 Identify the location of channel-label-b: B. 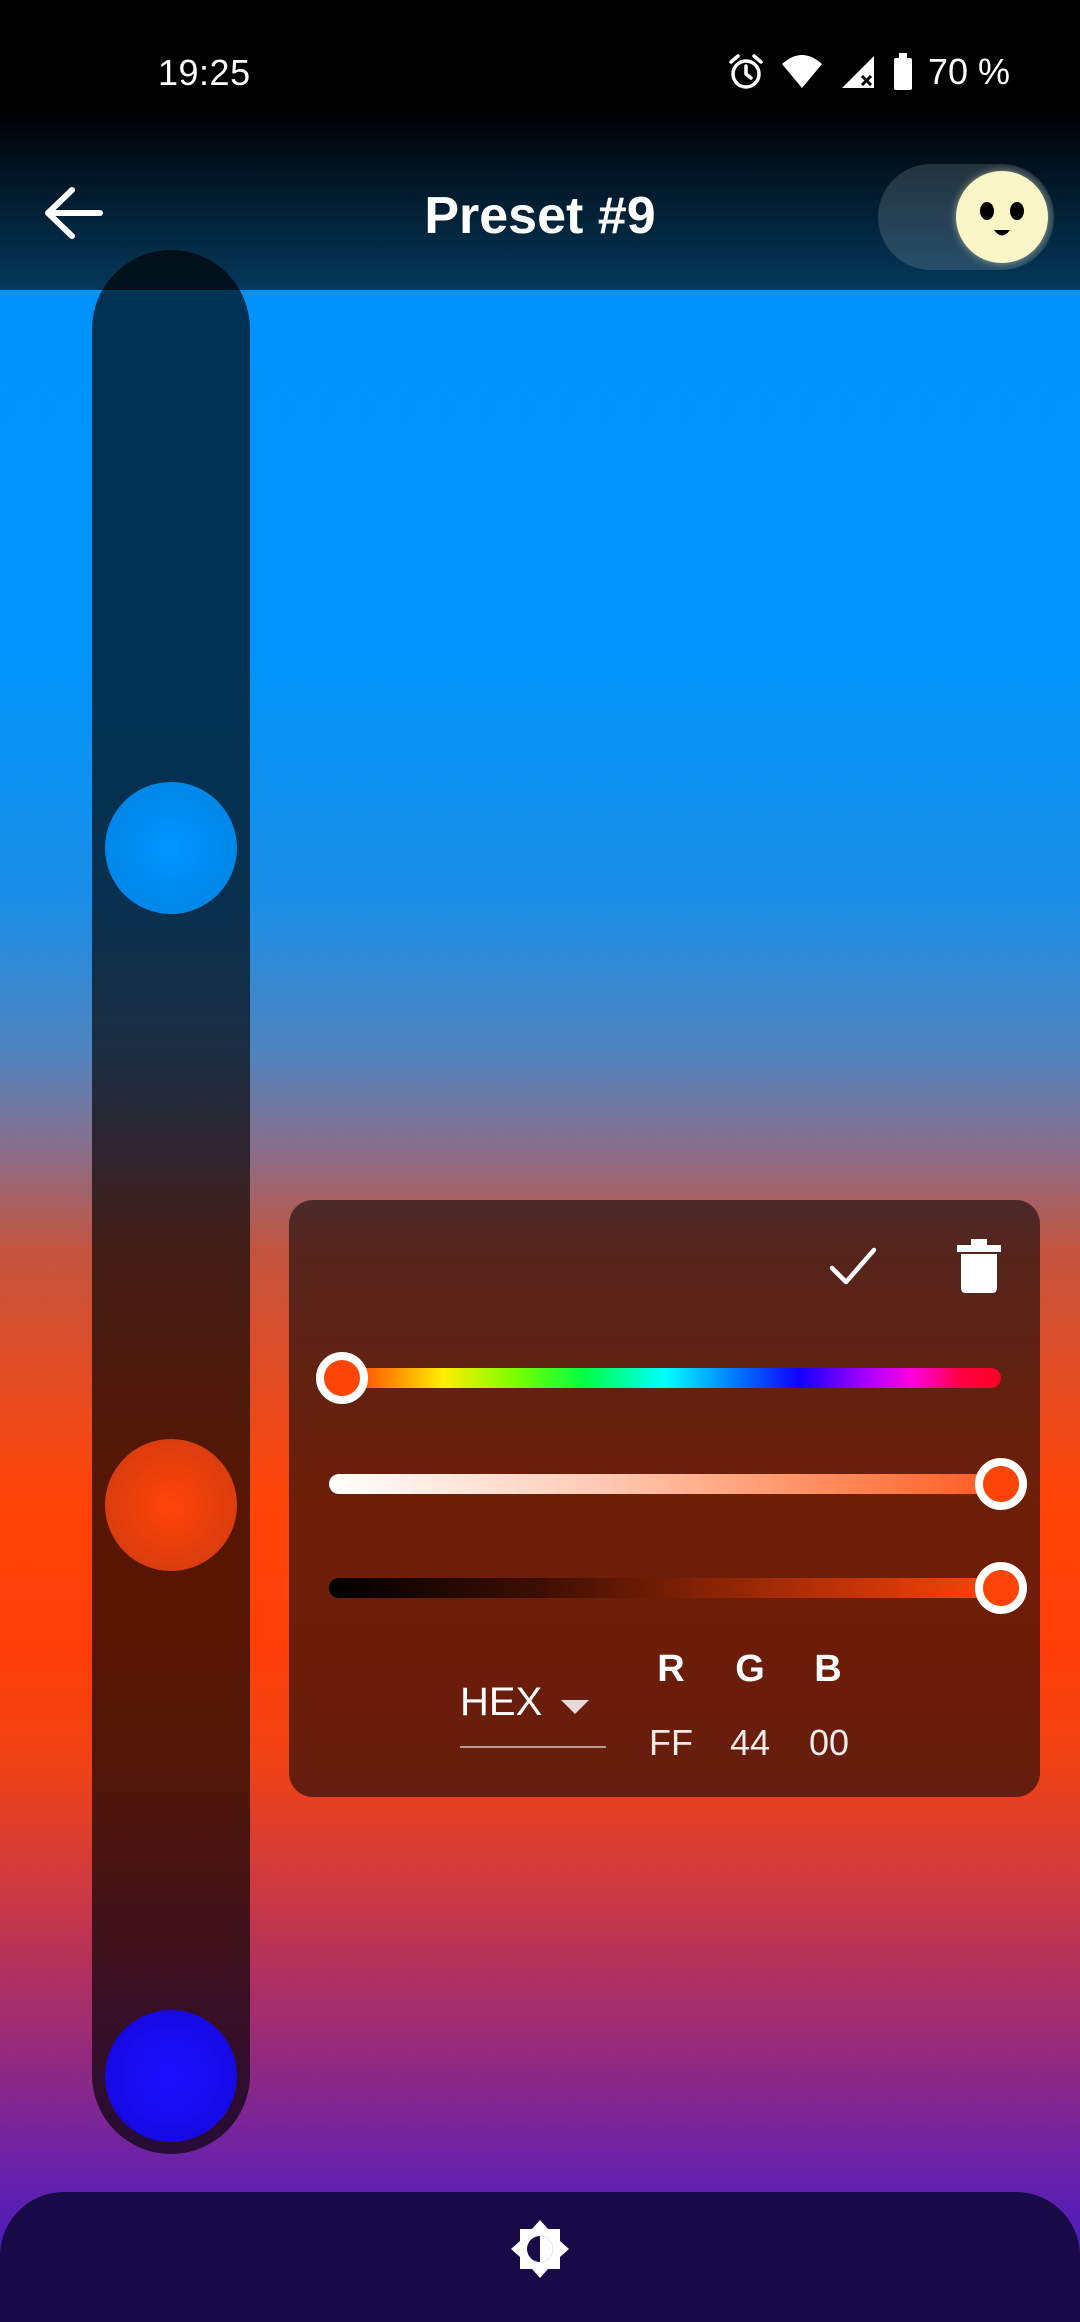
(828, 1669).